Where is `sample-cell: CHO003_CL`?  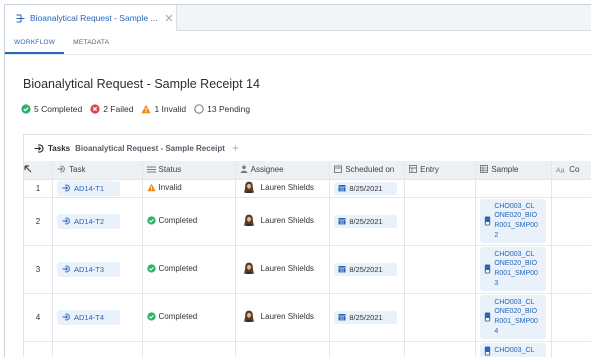
sample-cell: CHO003_CL is located at coordinates (514, 349).